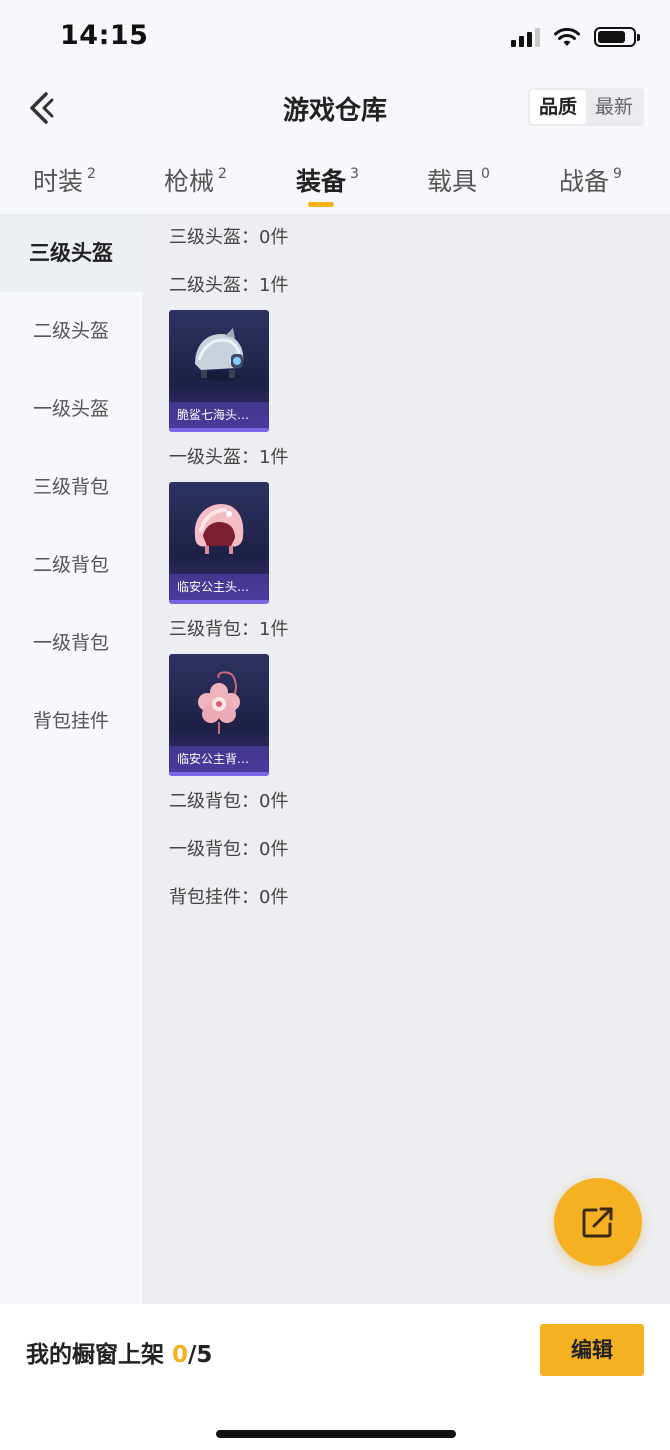  Describe the element at coordinates (200, 1355) in the screenshot. I see `showcase-count-total: /5` at that location.